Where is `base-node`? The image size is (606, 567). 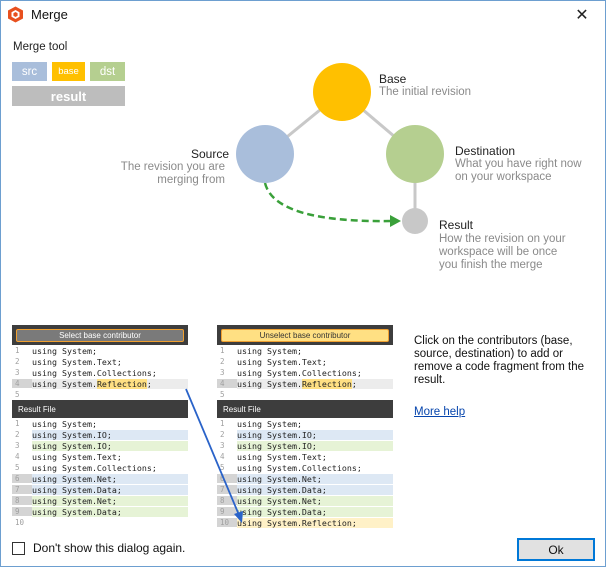
base-node is located at coordinates (342, 92).